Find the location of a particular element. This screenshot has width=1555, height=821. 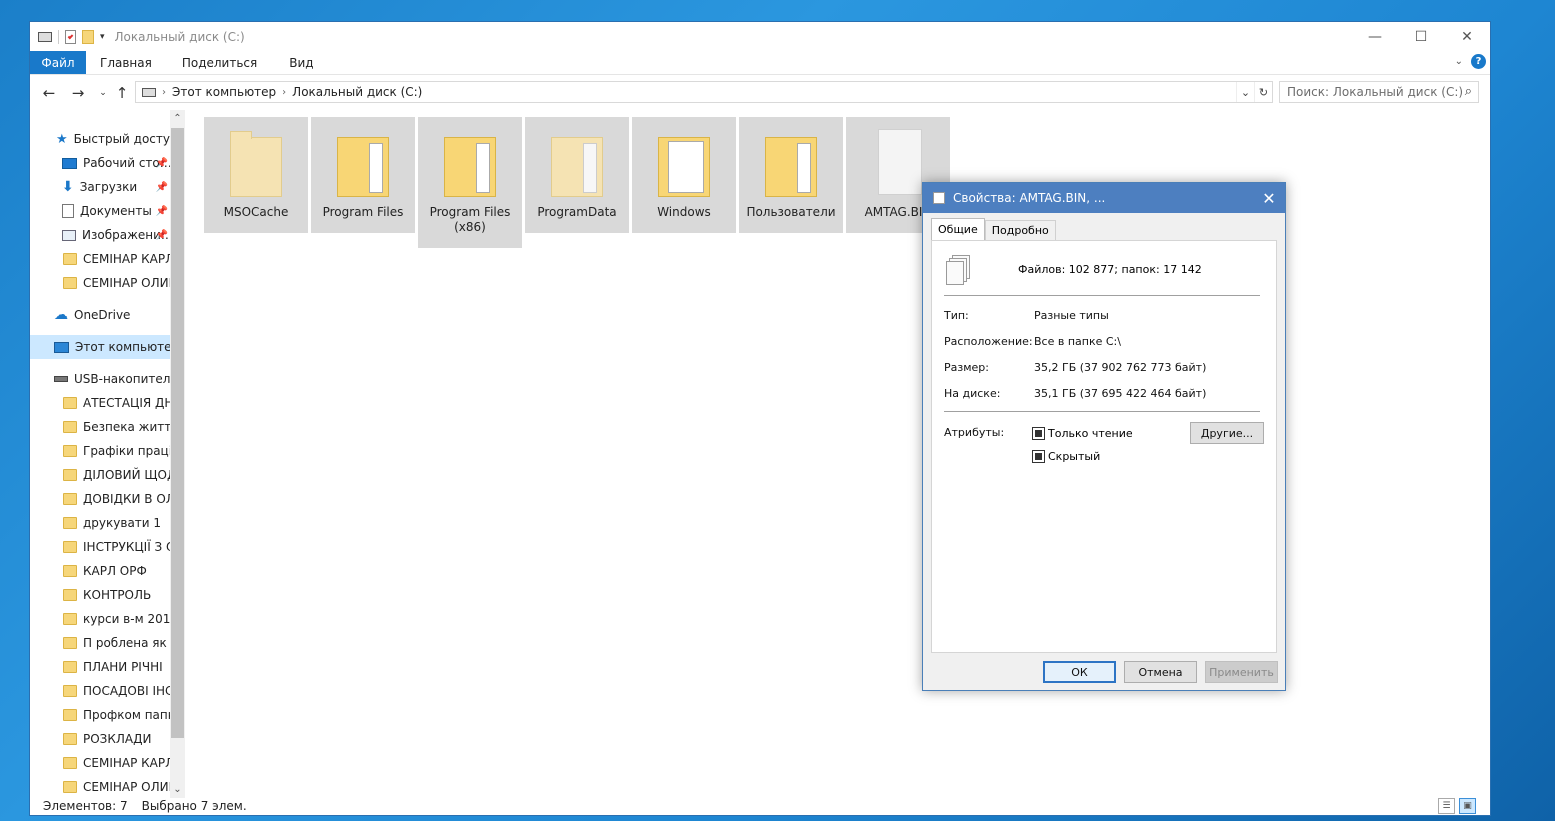

tab-view: Вид is located at coordinates (299, 62).